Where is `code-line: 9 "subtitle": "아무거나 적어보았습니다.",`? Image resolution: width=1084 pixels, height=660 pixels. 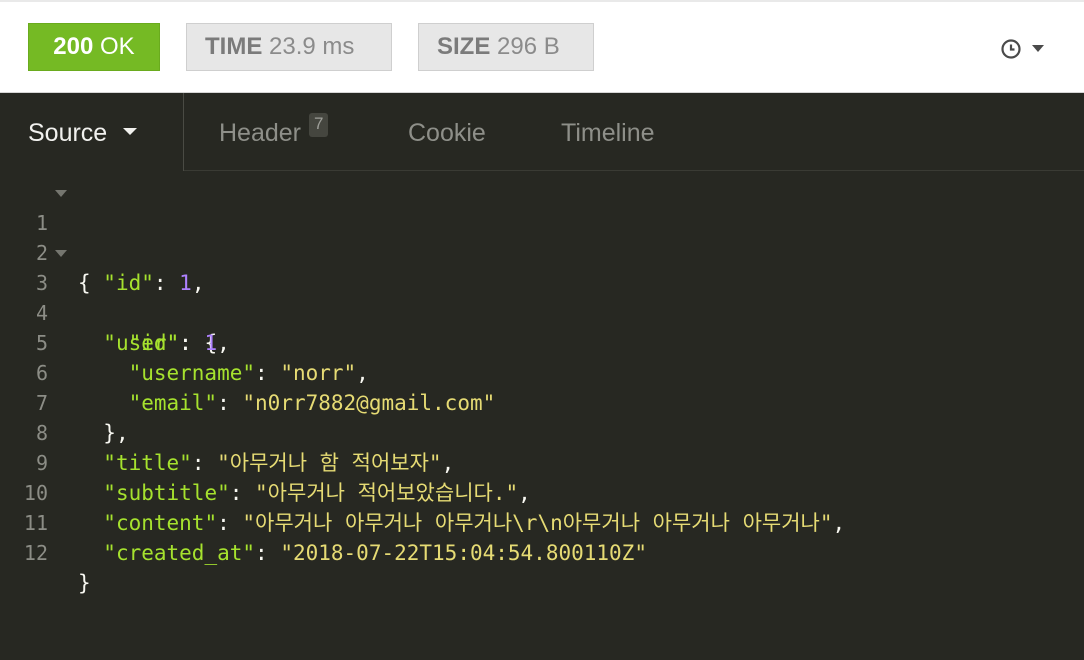 code-line: 9 "subtitle": "아무거나 적어보았습니다.", is located at coordinates (265, 461).